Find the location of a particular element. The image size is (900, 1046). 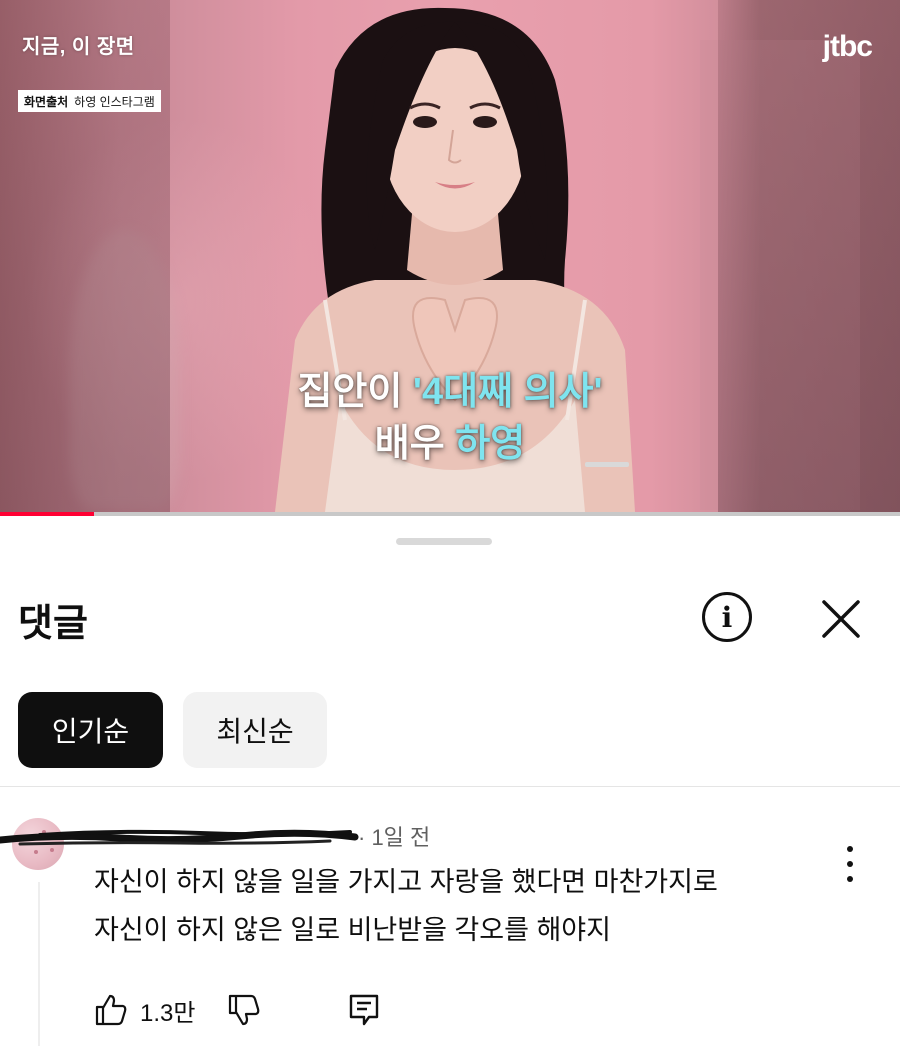

reply-icon is located at coordinates (364, 1010).